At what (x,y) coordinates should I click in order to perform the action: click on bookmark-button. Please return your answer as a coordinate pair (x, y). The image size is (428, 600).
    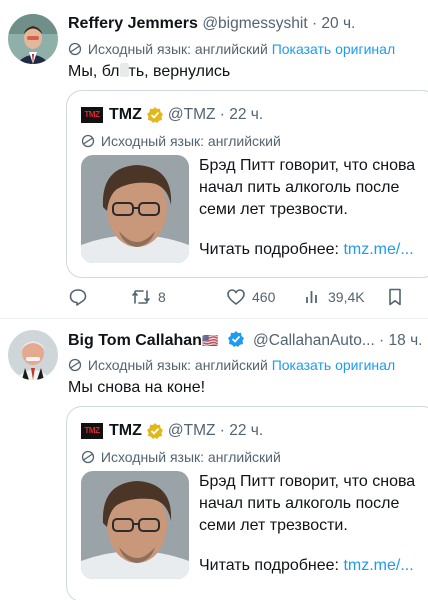
    Looking at the image, I should click on (395, 297).